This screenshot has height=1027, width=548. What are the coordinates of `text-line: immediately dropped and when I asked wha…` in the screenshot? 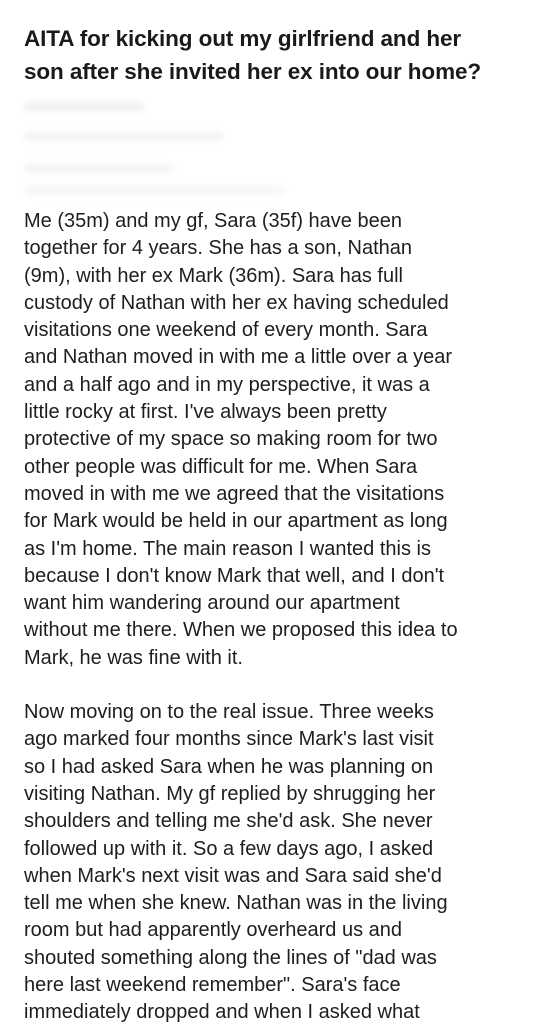 It's located at (222, 1012).